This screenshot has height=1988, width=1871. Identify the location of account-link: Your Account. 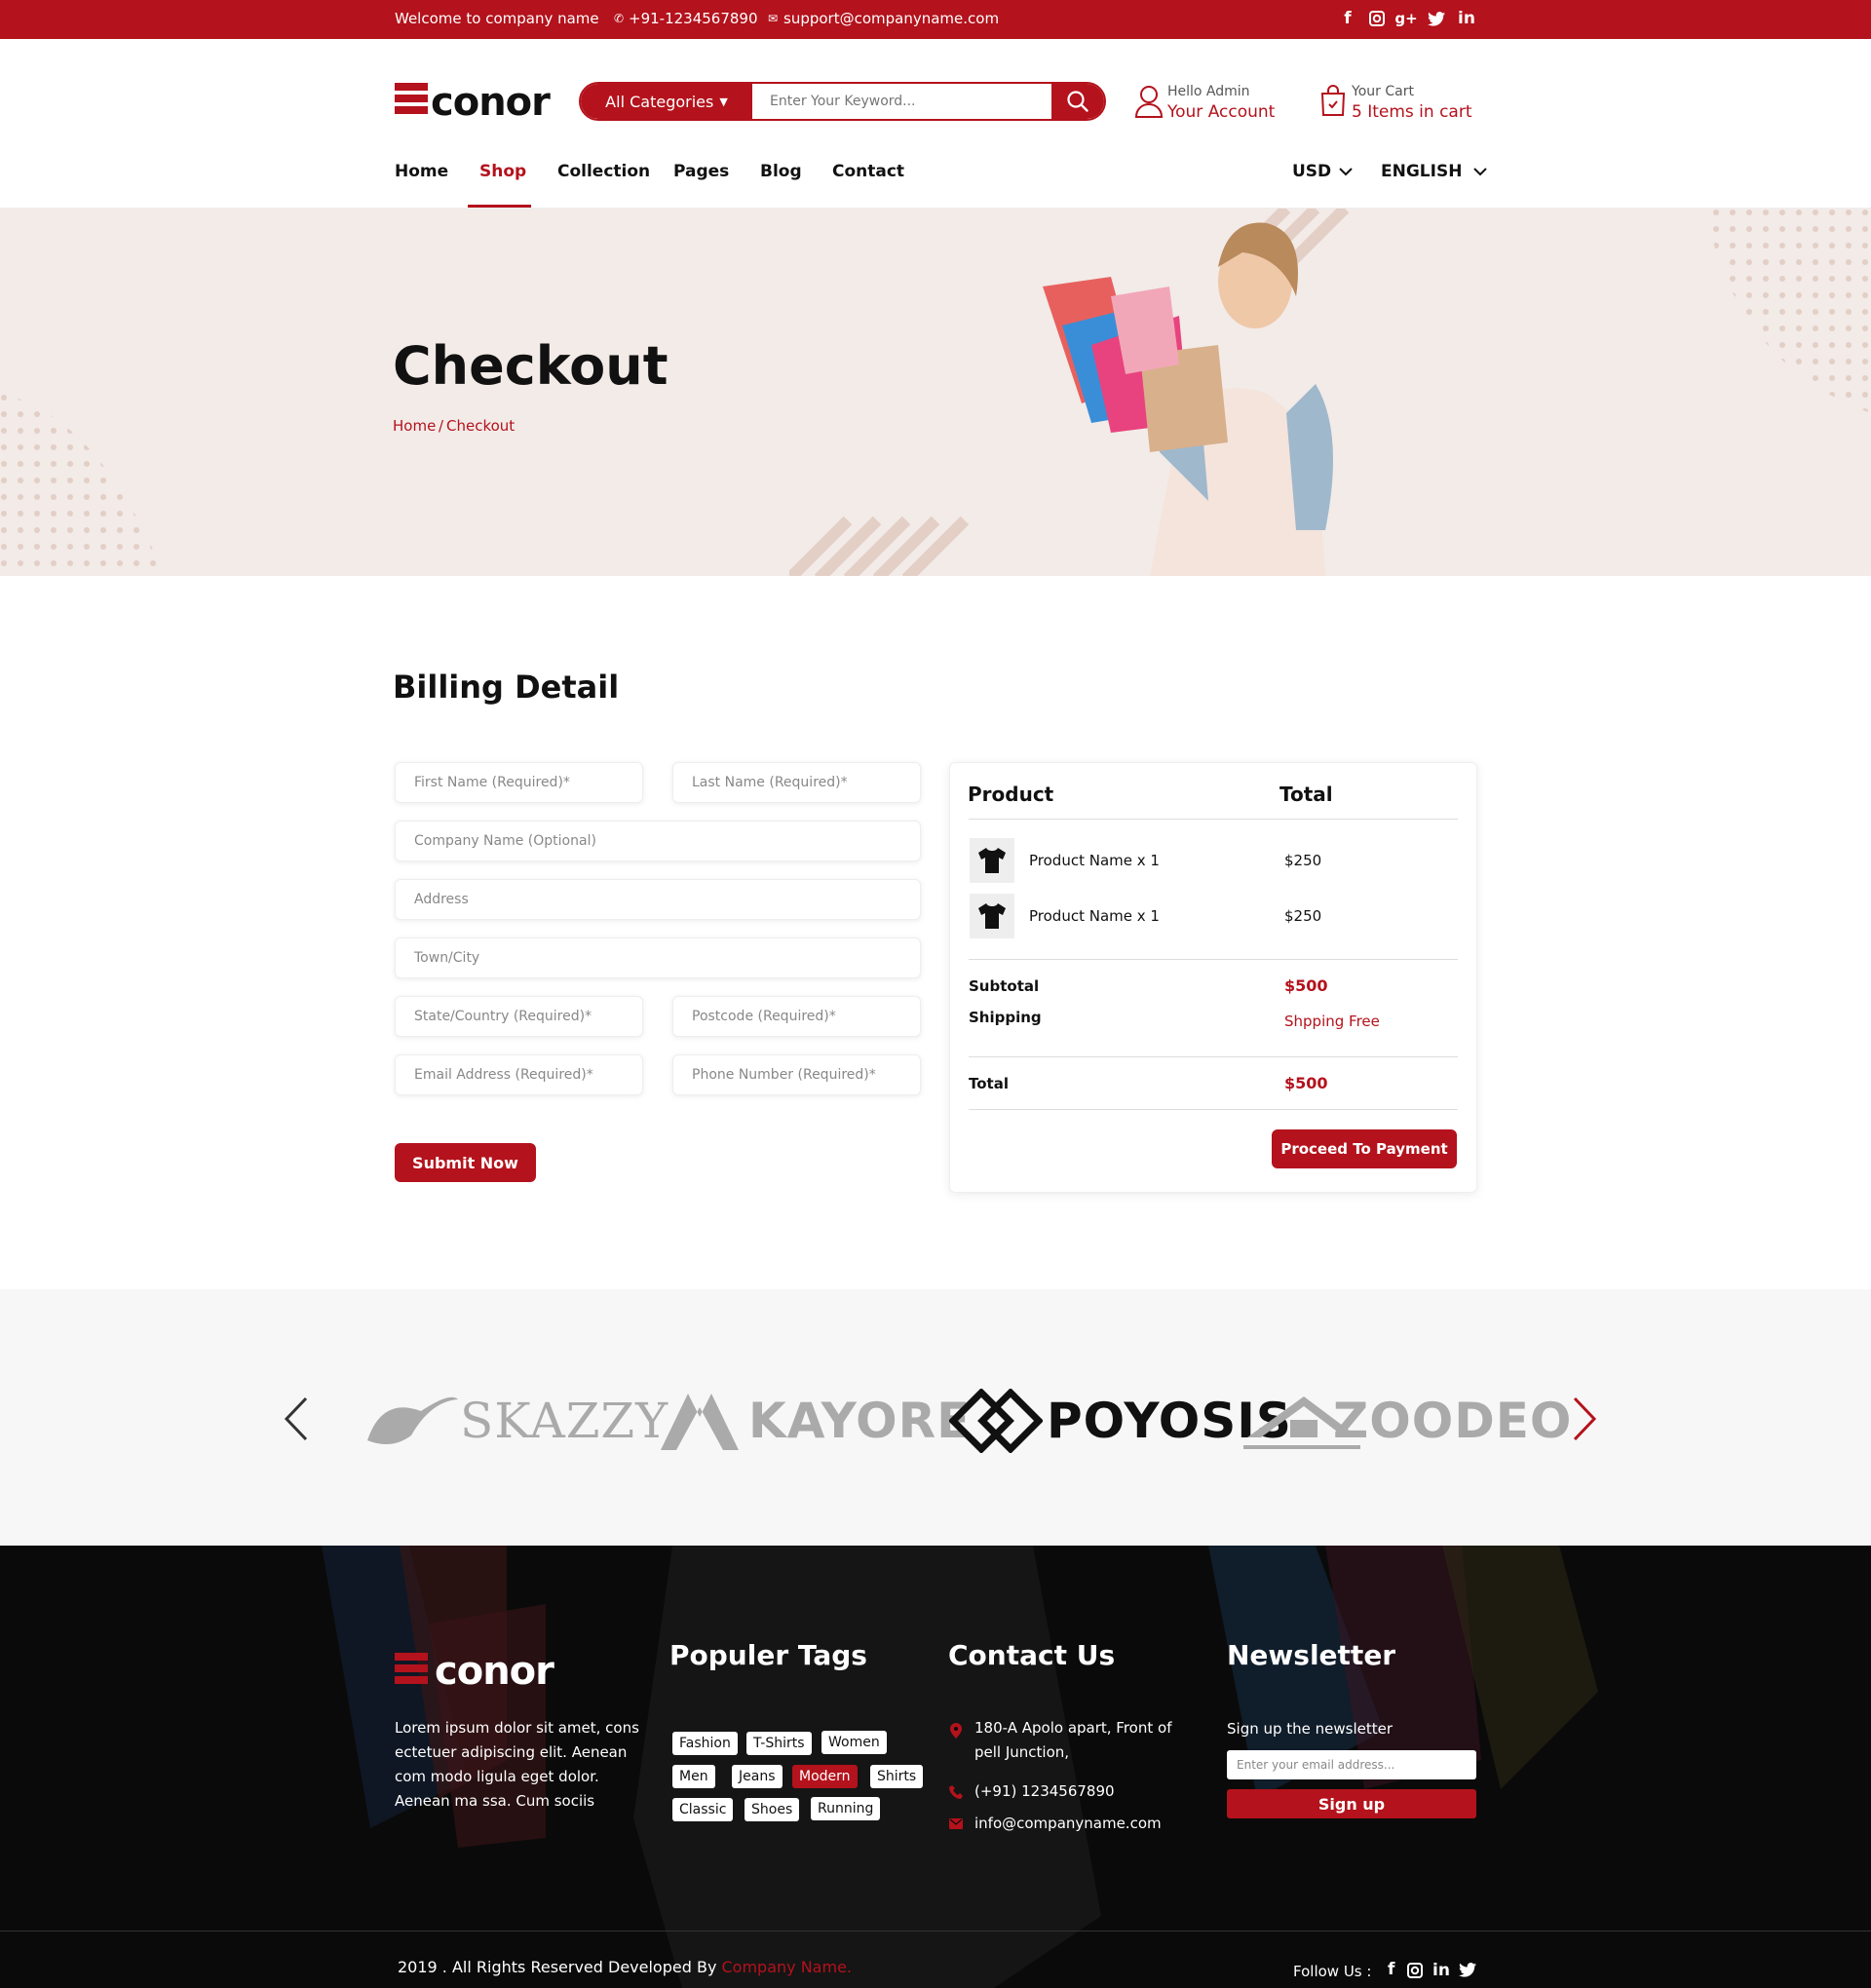
(1221, 112).